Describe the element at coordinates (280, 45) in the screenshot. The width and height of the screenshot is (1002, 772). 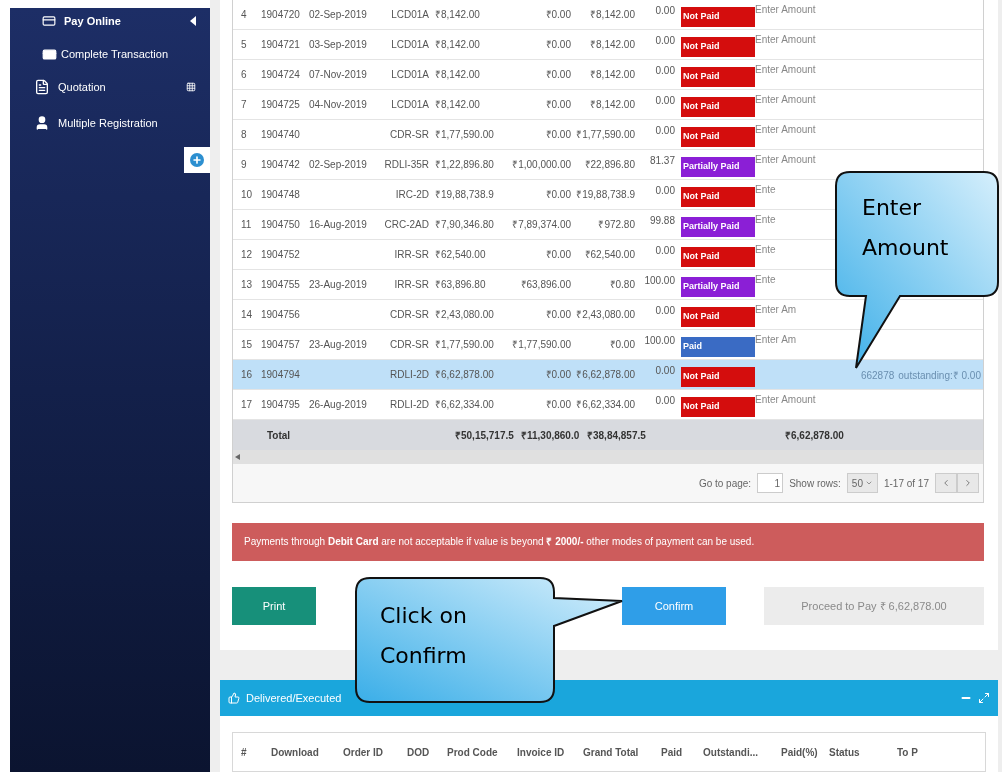
I see `table-cell-text: 1904721` at that location.